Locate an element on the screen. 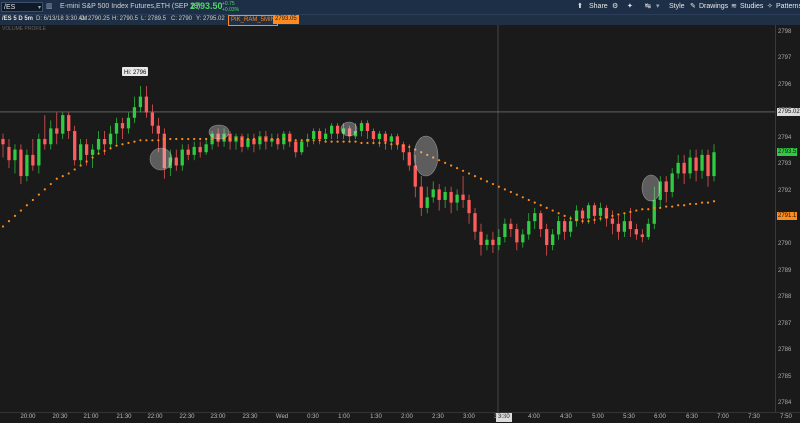 This screenshot has height=423, width=800. study-value: 2793.05 is located at coordinates (286, 19).